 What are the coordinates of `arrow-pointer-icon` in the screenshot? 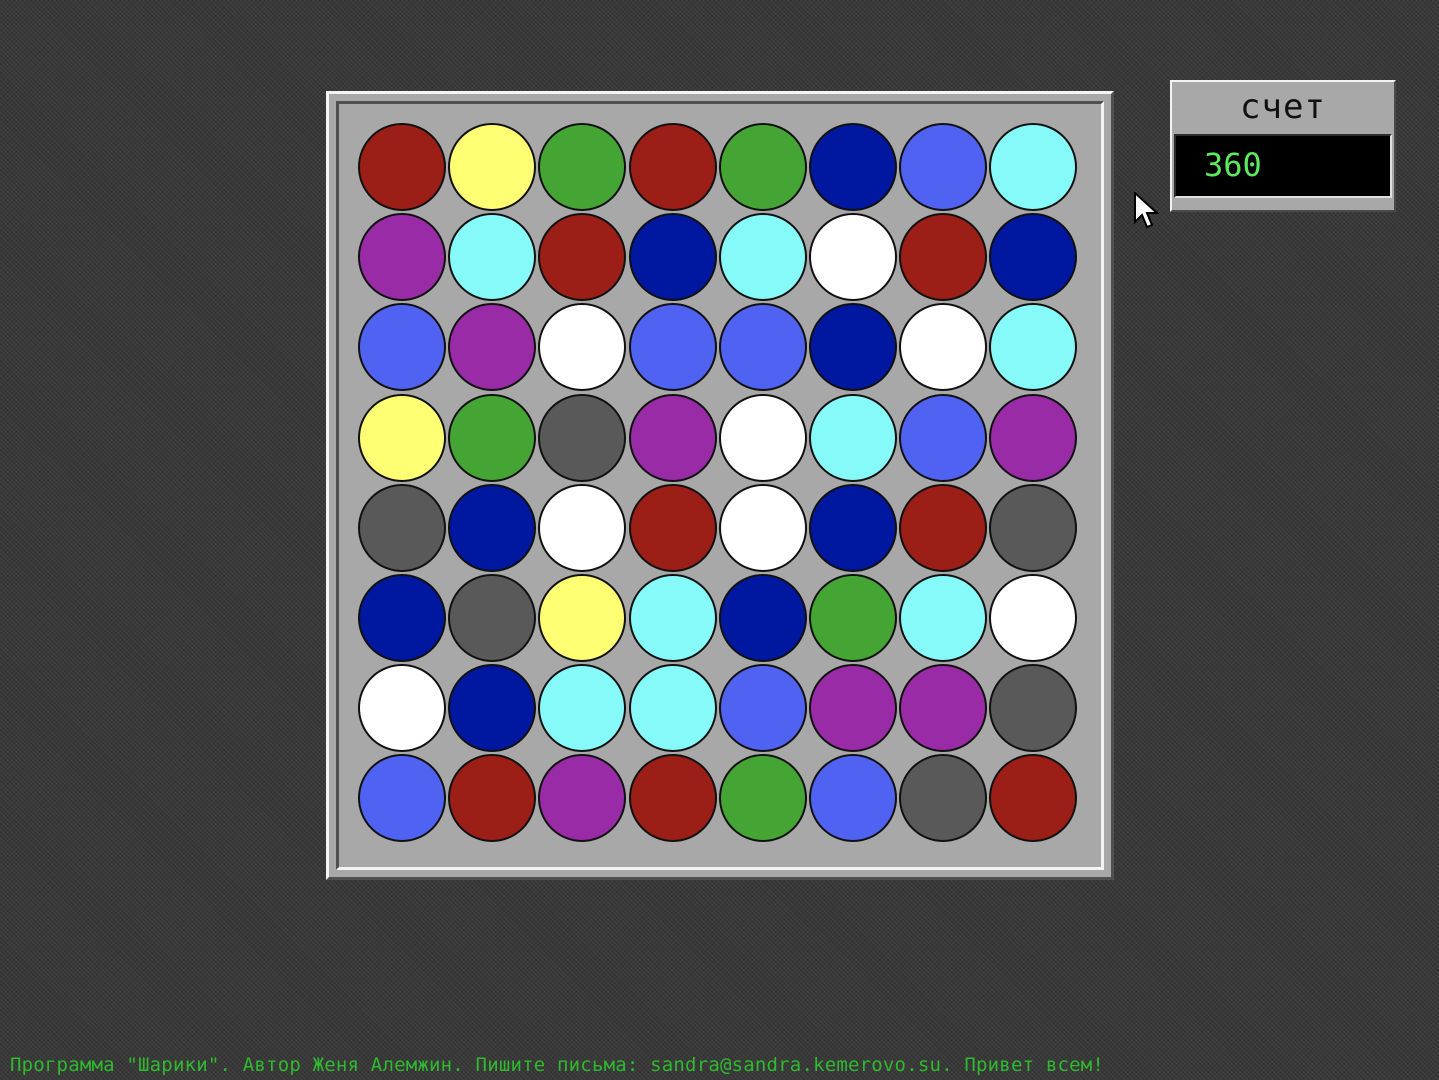 It's located at (1147, 210).